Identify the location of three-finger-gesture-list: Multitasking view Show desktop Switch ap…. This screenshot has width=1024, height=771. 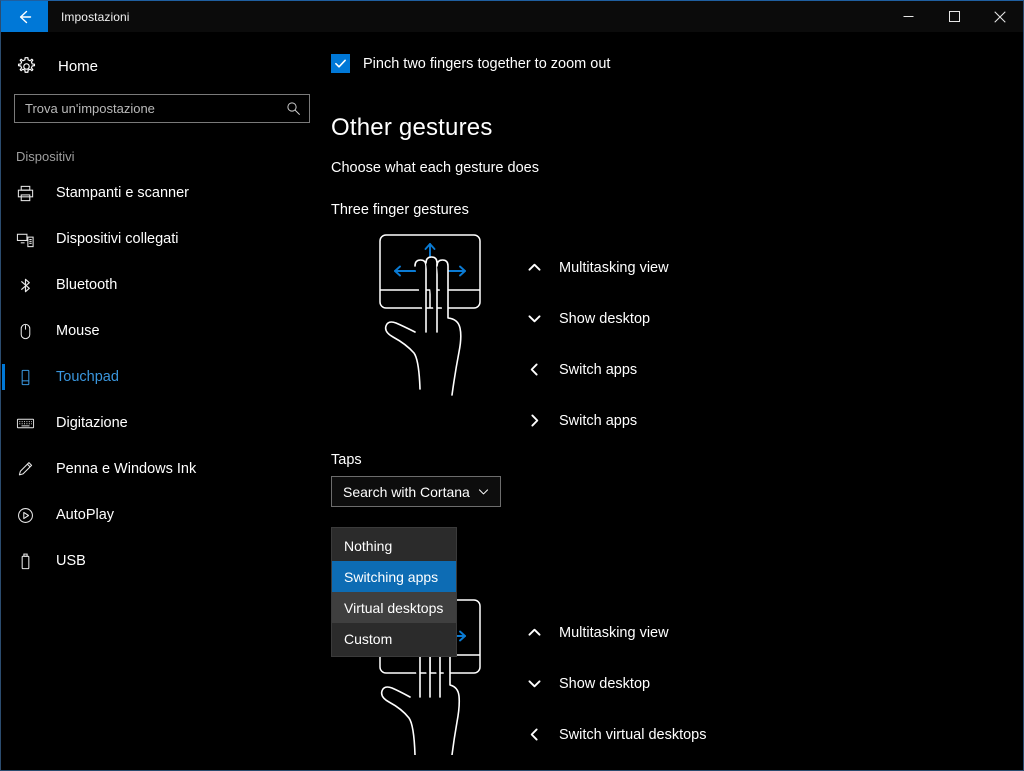
(595, 338).